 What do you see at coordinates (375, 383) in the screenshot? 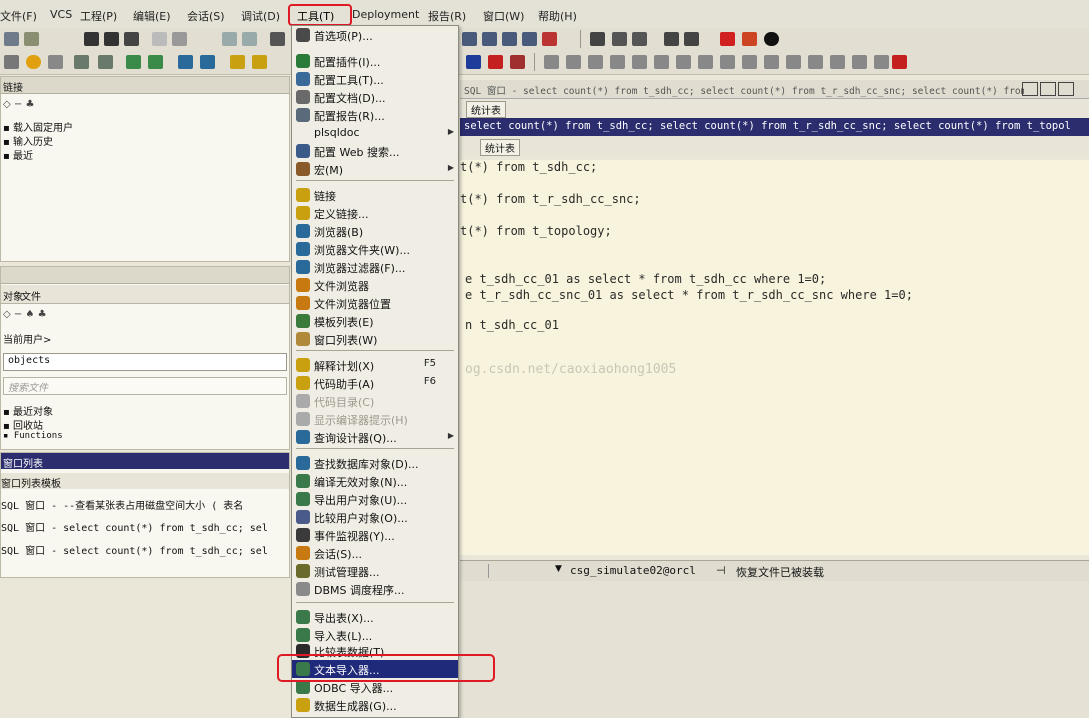
I see `menu-item-code-assistant: 代码助手(A) F6` at bounding box center [375, 383].